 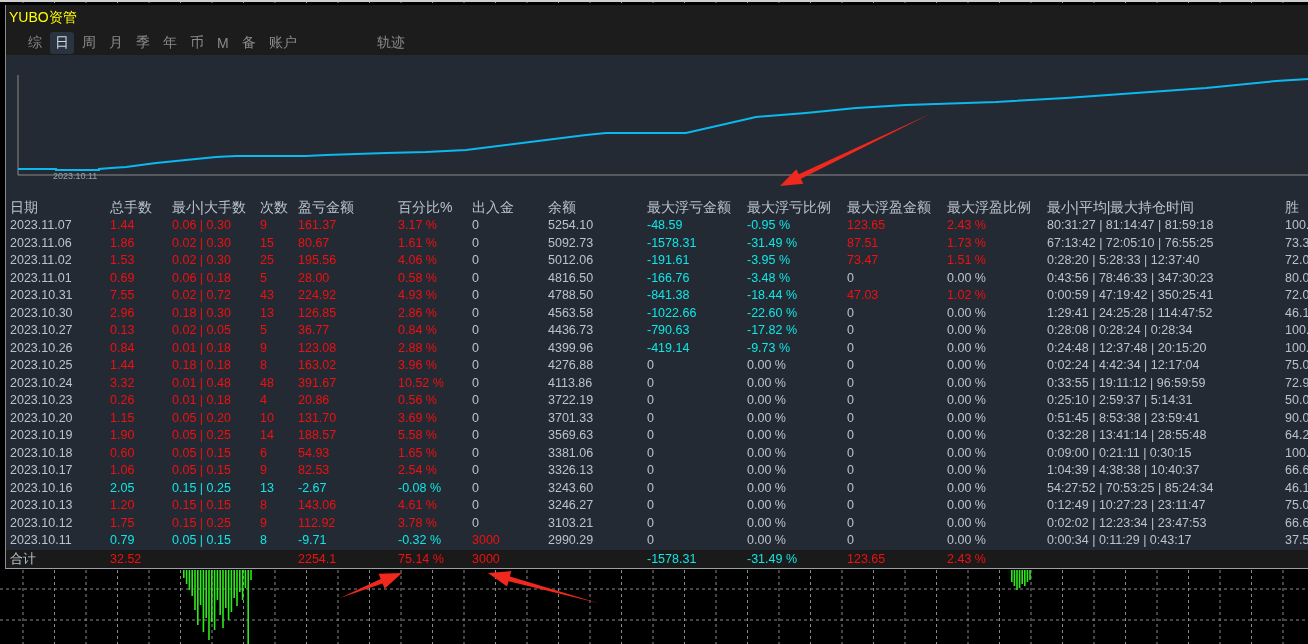 I want to click on table-cell-text: 4436.73, so click(x=571, y=330).